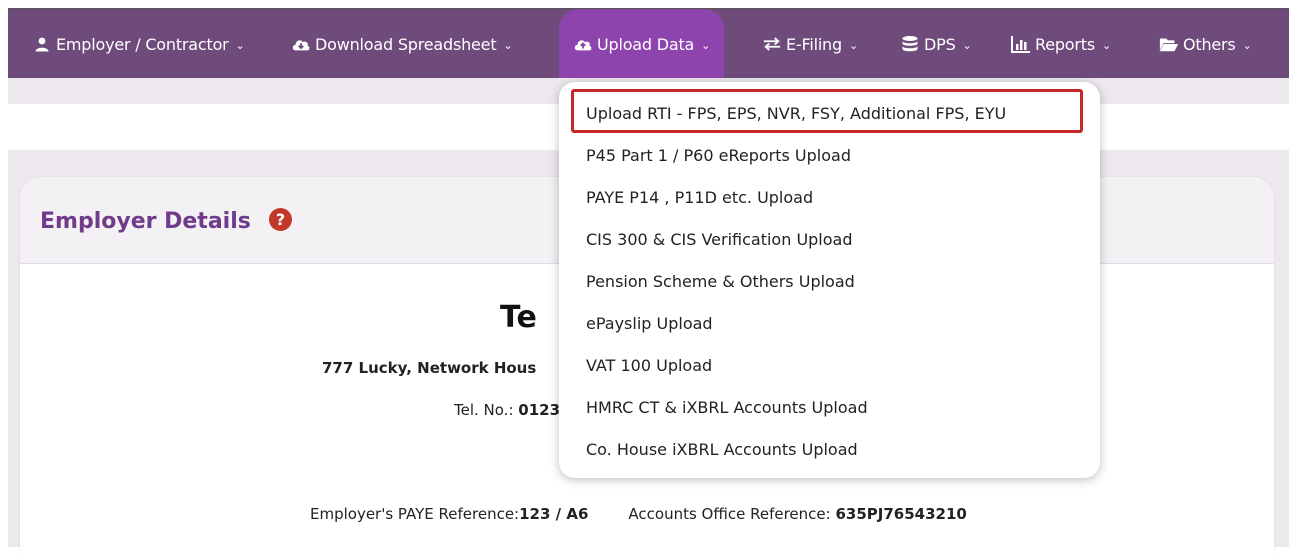  Describe the element at coordinates (301, 44) in the screenshot. I see `cloud-download-icon` at that location.